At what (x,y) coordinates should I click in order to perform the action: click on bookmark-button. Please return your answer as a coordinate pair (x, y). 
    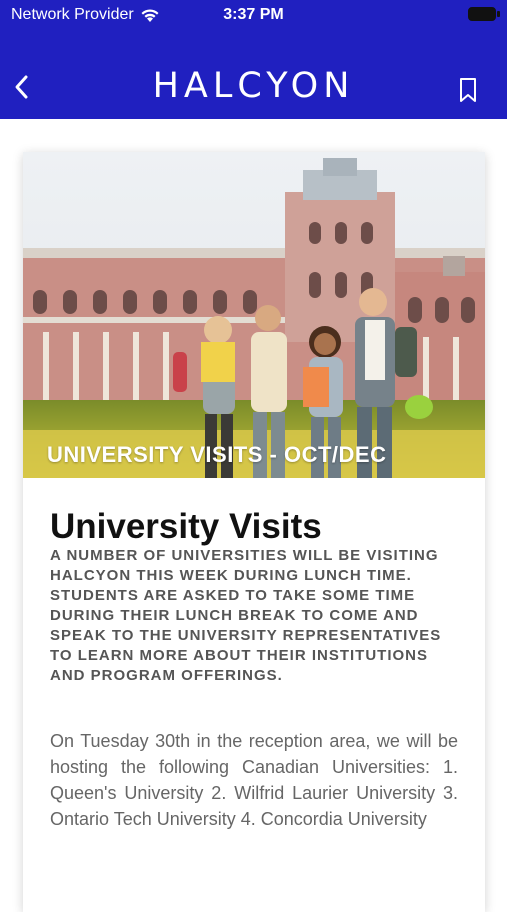
    Looking at the image, I should click on (468, 90).